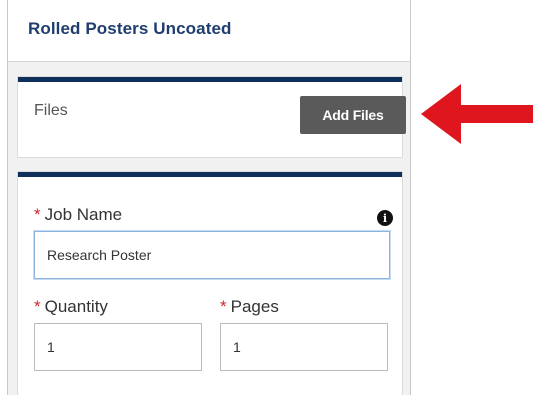  Describe the element at coordinates (76, 306) in the screenshot. I see `quantity-label-text: Quantity` at that location.